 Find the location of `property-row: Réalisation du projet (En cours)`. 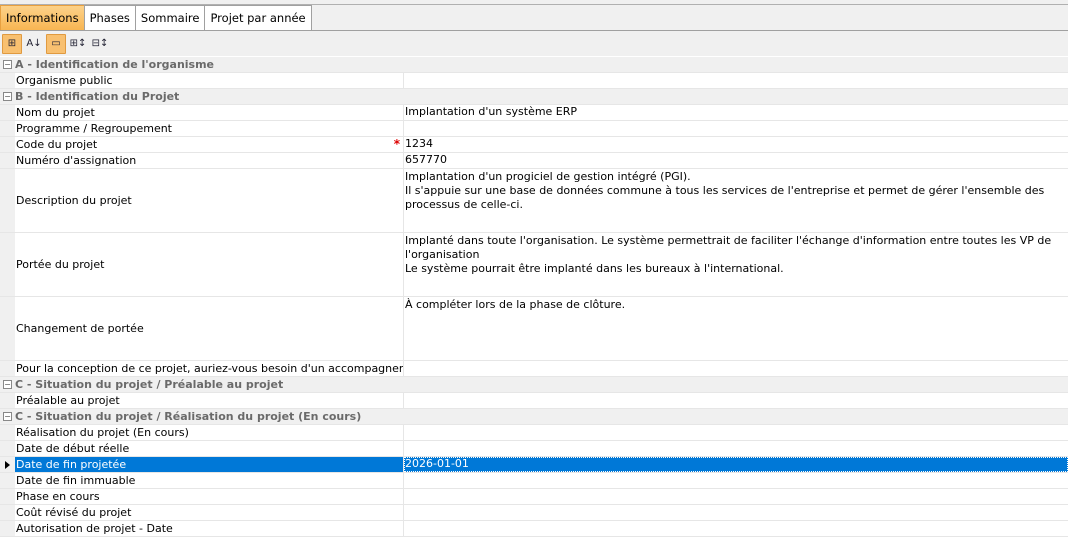

property-row: Réalisation du projet (En cours) is located at coordinates (534, 433).